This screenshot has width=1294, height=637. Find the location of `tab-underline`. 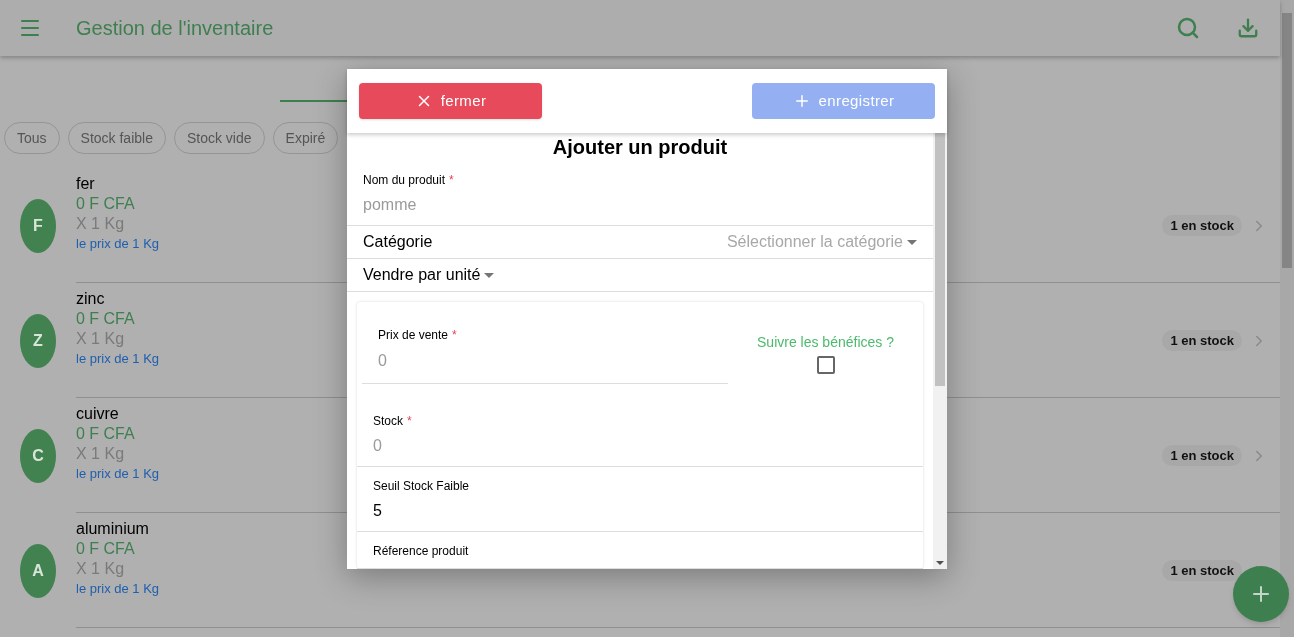

tab-underline is located at coordinates (315, 101).